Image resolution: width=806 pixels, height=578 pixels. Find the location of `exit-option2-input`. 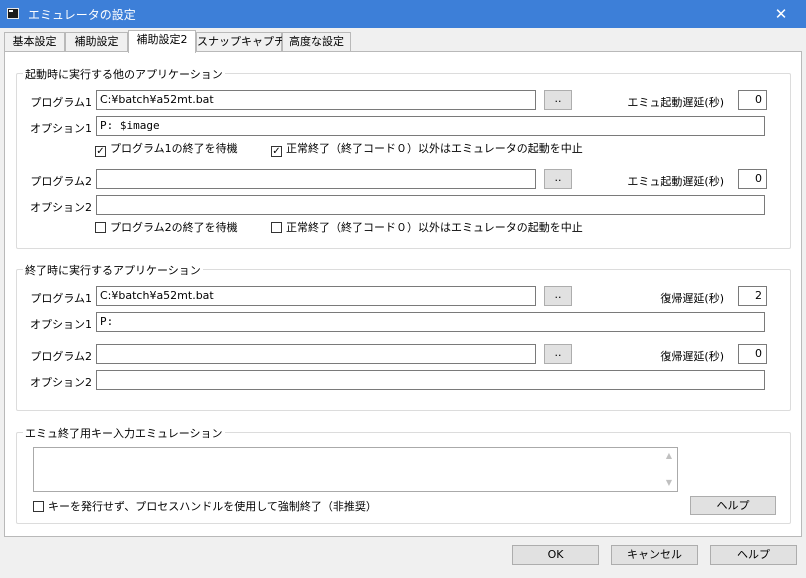

exit-option2-input is located at coordinates (430, 380).